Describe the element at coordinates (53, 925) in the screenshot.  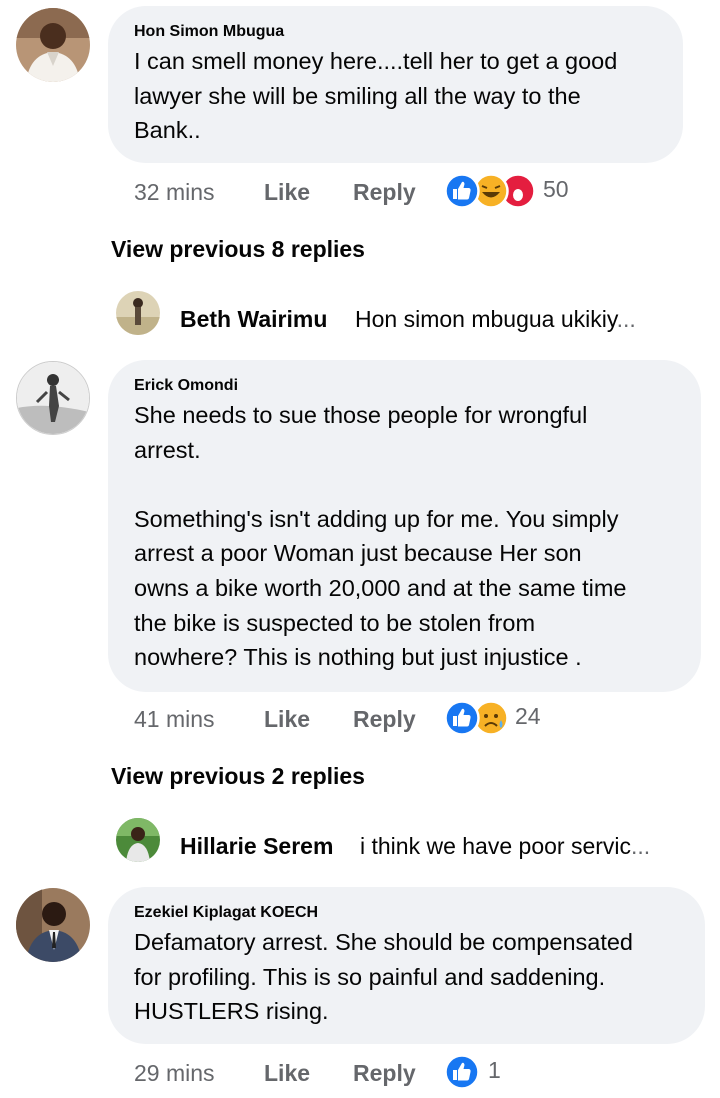
I see `avatar-ezekiel-kiplagat-koech` at that location.